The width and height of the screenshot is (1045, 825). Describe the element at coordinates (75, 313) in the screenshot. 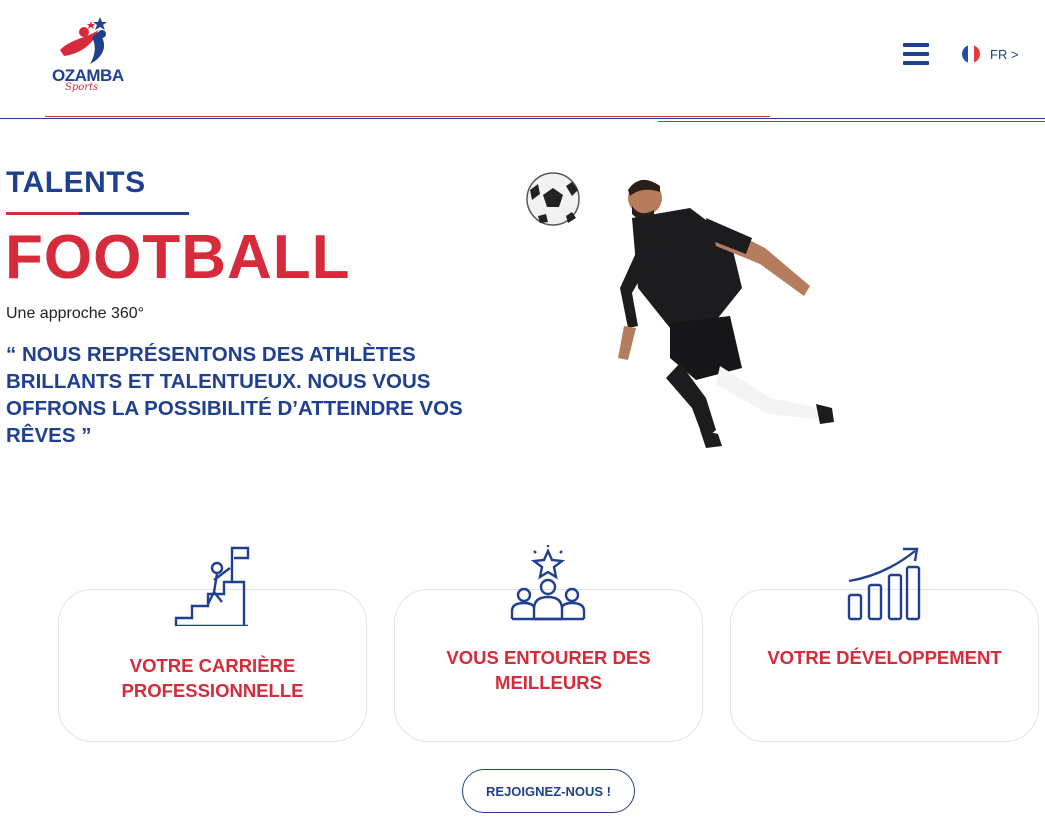

I see `page-subtitle: Une approche 360°` at that location.